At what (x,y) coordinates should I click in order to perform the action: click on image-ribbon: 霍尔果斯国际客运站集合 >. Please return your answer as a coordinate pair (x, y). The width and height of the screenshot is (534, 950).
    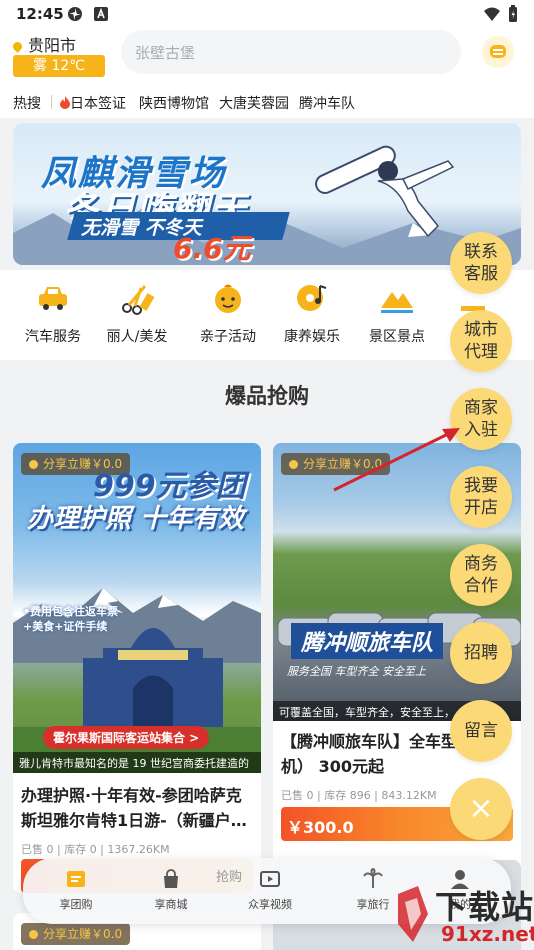
    Looking at the image, I should click on (126, 737).